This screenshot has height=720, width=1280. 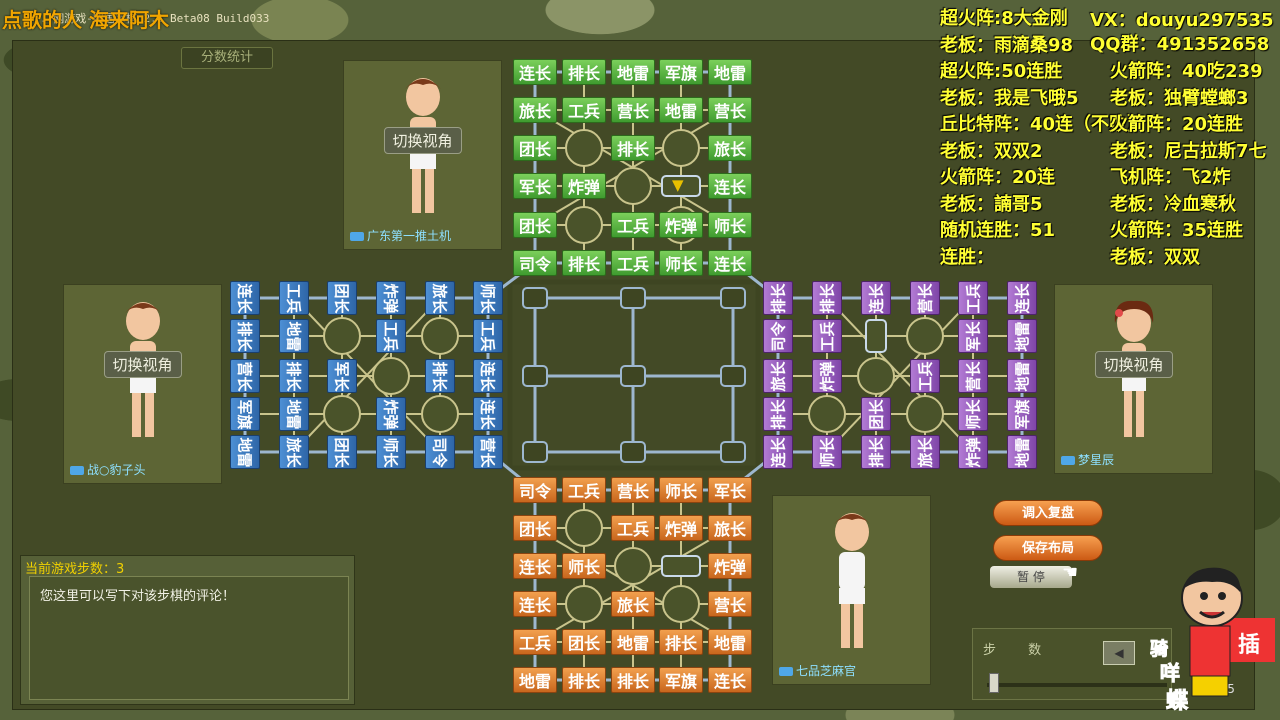 I want to click on load-replay-button: 调入复盘, so click(x=1048, y=513).